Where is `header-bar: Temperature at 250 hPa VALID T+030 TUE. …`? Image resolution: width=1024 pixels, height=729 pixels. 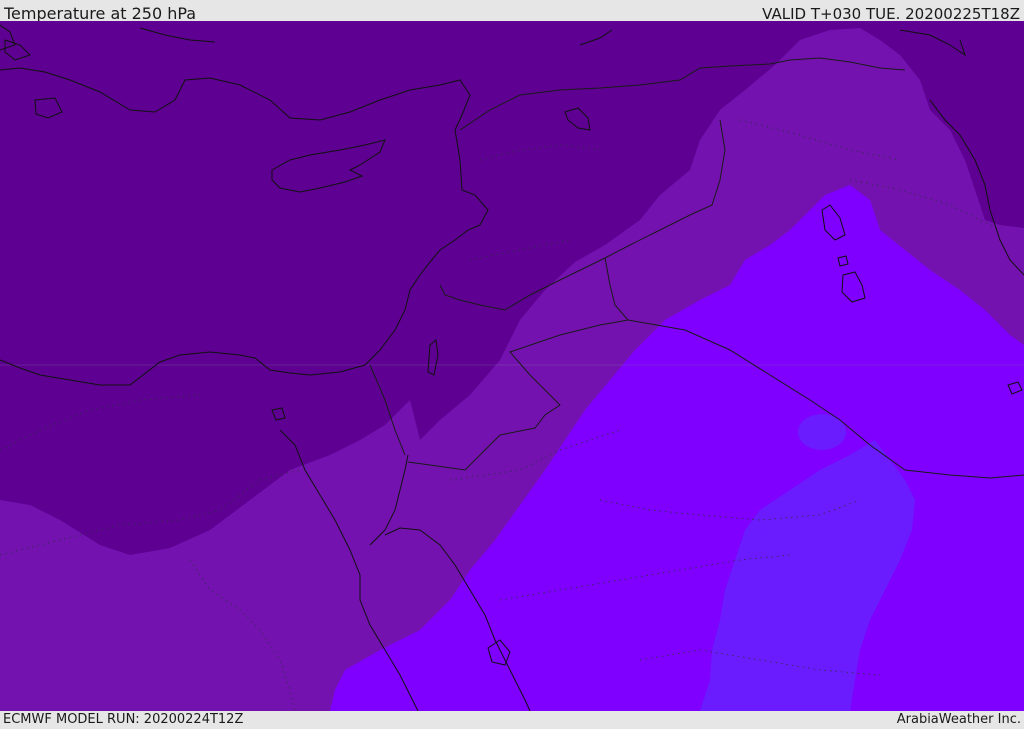 header-bar: Temperature at 250 hPa VALID T+030 TUE. … is located at coordinates (512, 11).